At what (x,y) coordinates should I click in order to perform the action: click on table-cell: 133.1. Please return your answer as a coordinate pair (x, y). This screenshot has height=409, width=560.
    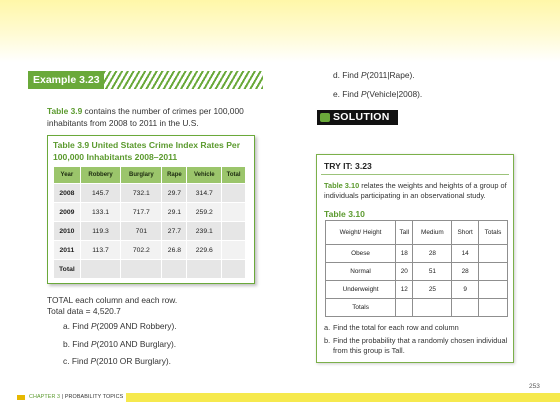
    Looking at the image, I should click on (100, 212).